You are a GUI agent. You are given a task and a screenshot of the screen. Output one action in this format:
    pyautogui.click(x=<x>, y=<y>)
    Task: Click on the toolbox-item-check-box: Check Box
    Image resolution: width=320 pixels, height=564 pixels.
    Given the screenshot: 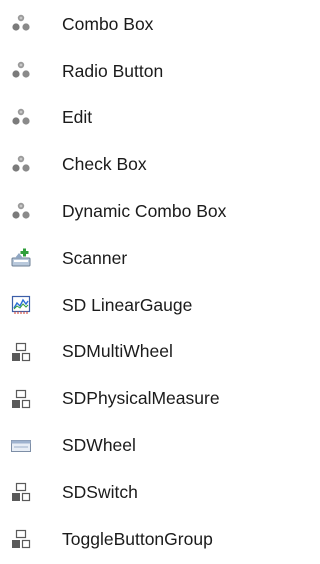 What is the action you would take?
    pyautogui.click(x=135, y=164)
    